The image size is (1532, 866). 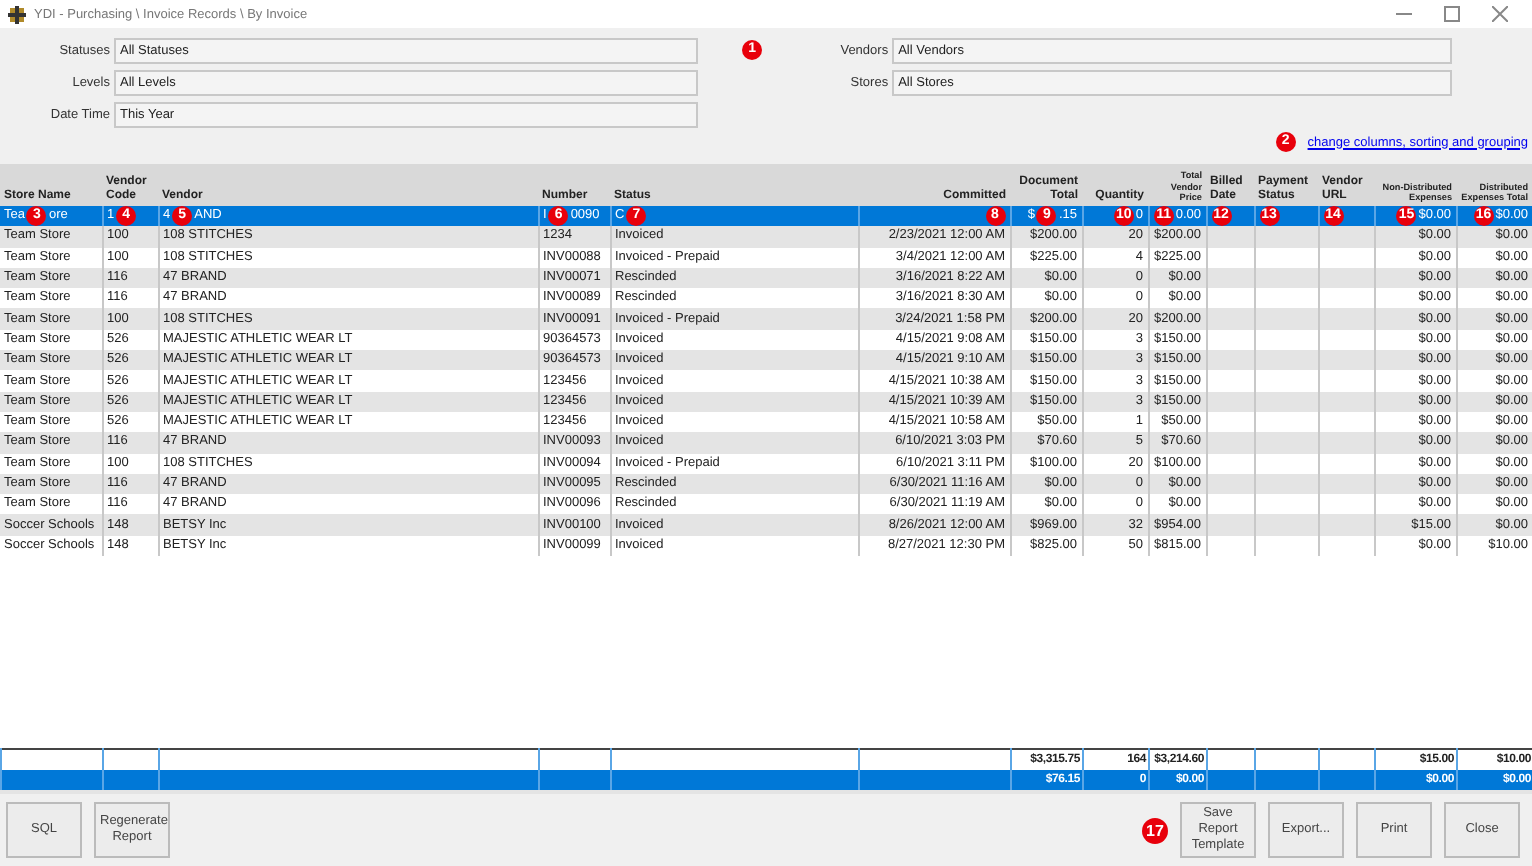 I want to click on close-icon, so click(x=1500, y=14).